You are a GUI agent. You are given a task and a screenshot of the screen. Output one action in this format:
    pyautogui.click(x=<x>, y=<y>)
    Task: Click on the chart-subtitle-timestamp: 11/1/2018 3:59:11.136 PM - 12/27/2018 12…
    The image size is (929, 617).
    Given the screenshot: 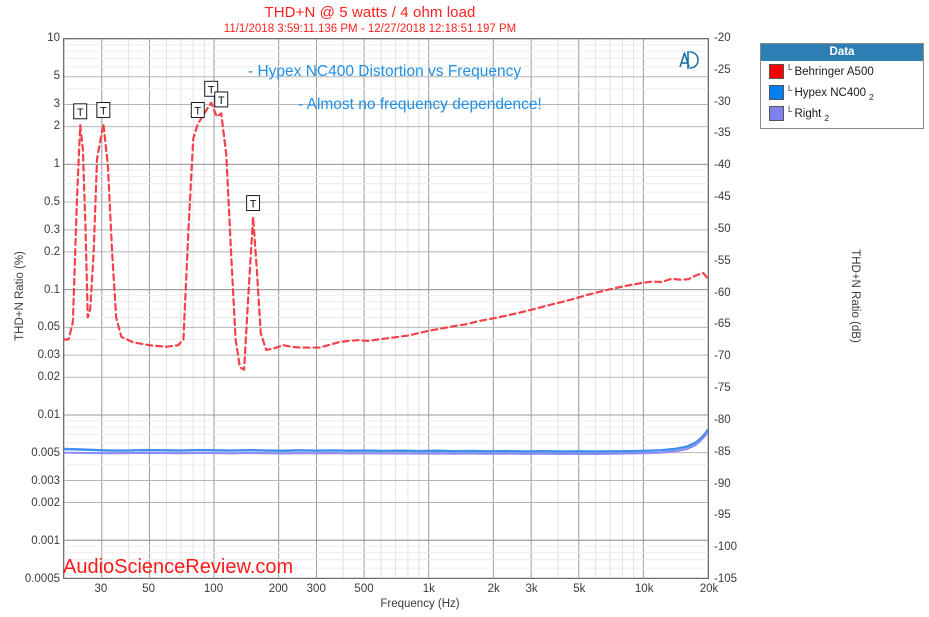 What is the action you would take?
    pyautogui.click(x=370, y=29)
    